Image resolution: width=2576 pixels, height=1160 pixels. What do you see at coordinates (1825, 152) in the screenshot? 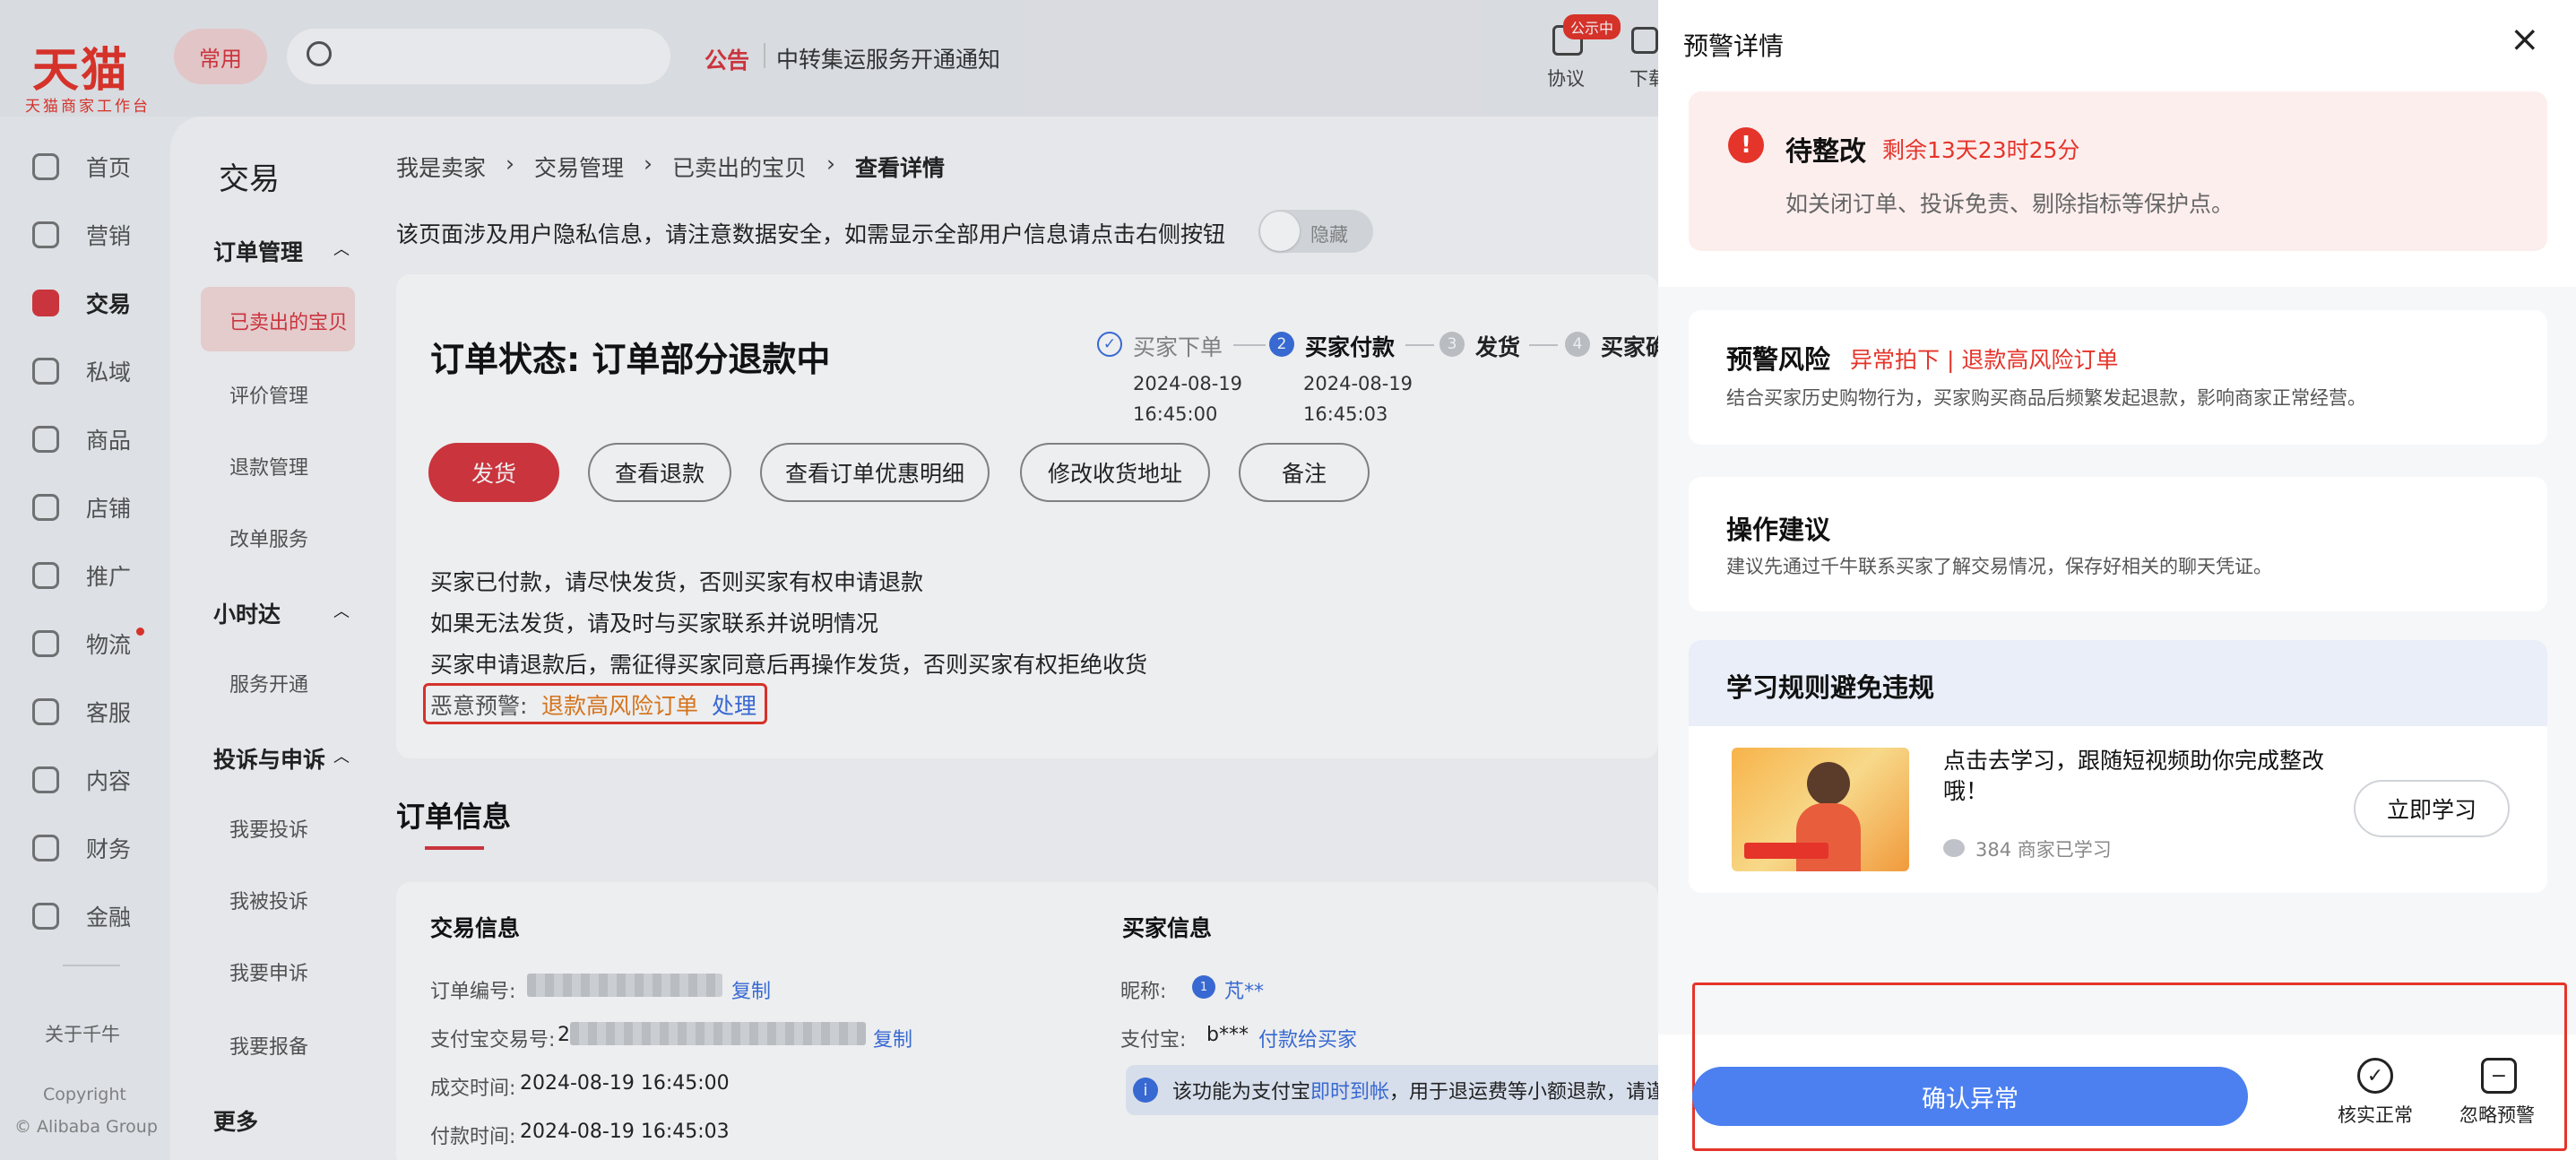
I see `pending-fix-title: 待整改` at bounding box center [1825, 152].